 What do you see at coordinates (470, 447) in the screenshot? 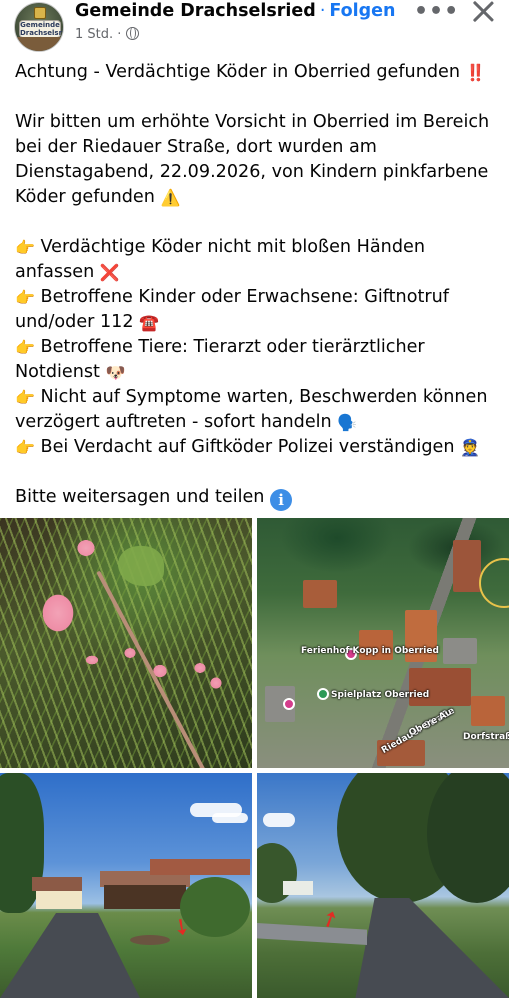
I see `police-officer-icon: 👮` at bounding box center [470, 447].